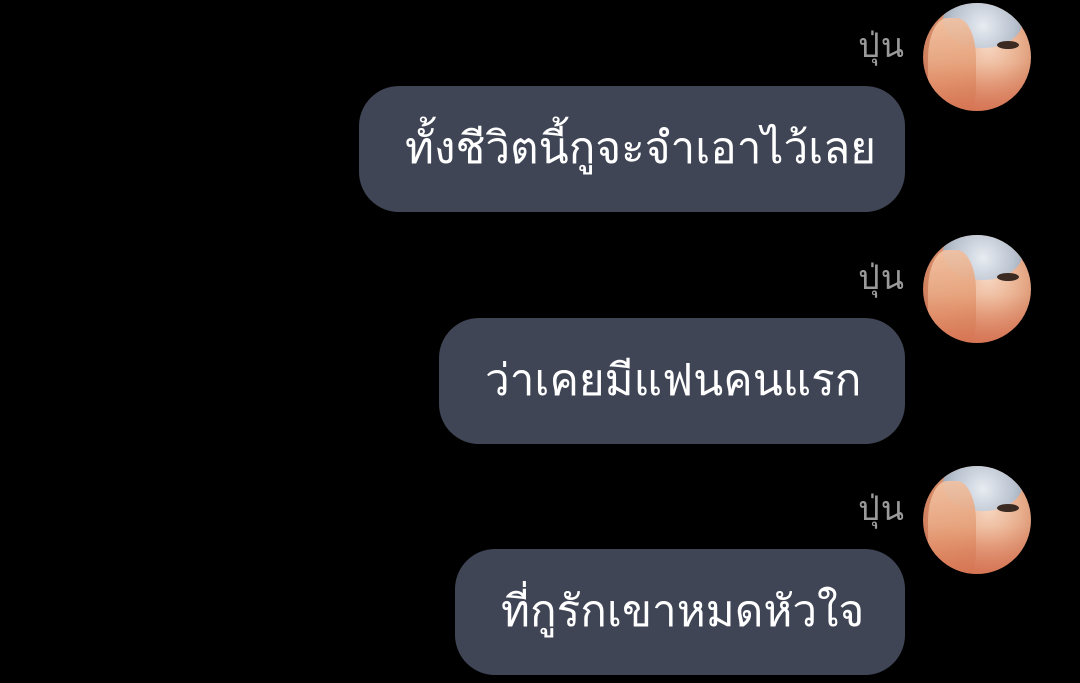  What do you see at coordinates (632, 149) in the screenshot?
I see `message-bubble: ทั้งชีวิตนี้กูจะจำเอาไว้เลย` at bounding box center [632, 149].